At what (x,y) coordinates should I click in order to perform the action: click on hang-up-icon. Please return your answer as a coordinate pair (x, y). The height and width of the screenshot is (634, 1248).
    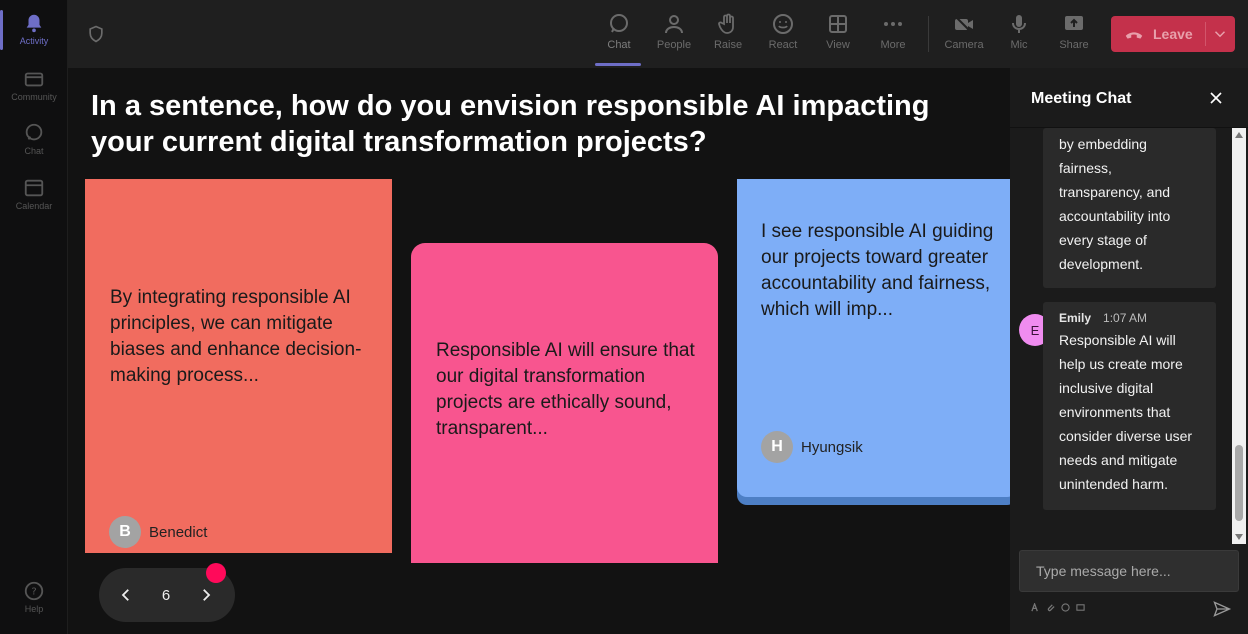
    Looking at the image, I should click on (1134, 35).